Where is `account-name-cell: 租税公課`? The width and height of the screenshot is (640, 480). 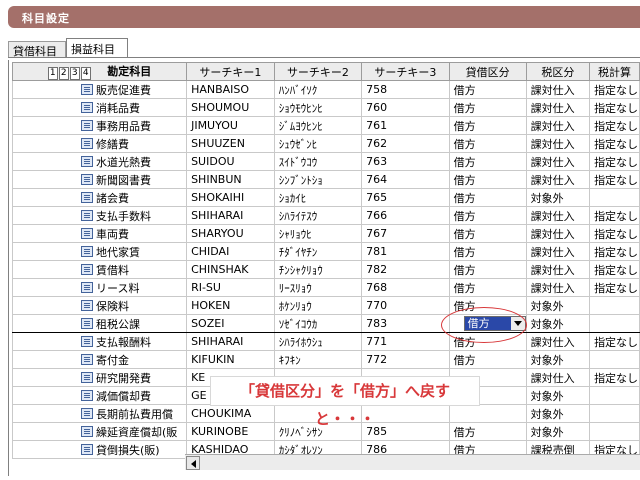
account-name-cell: 租税公課 is located at coordinates (99, 323).